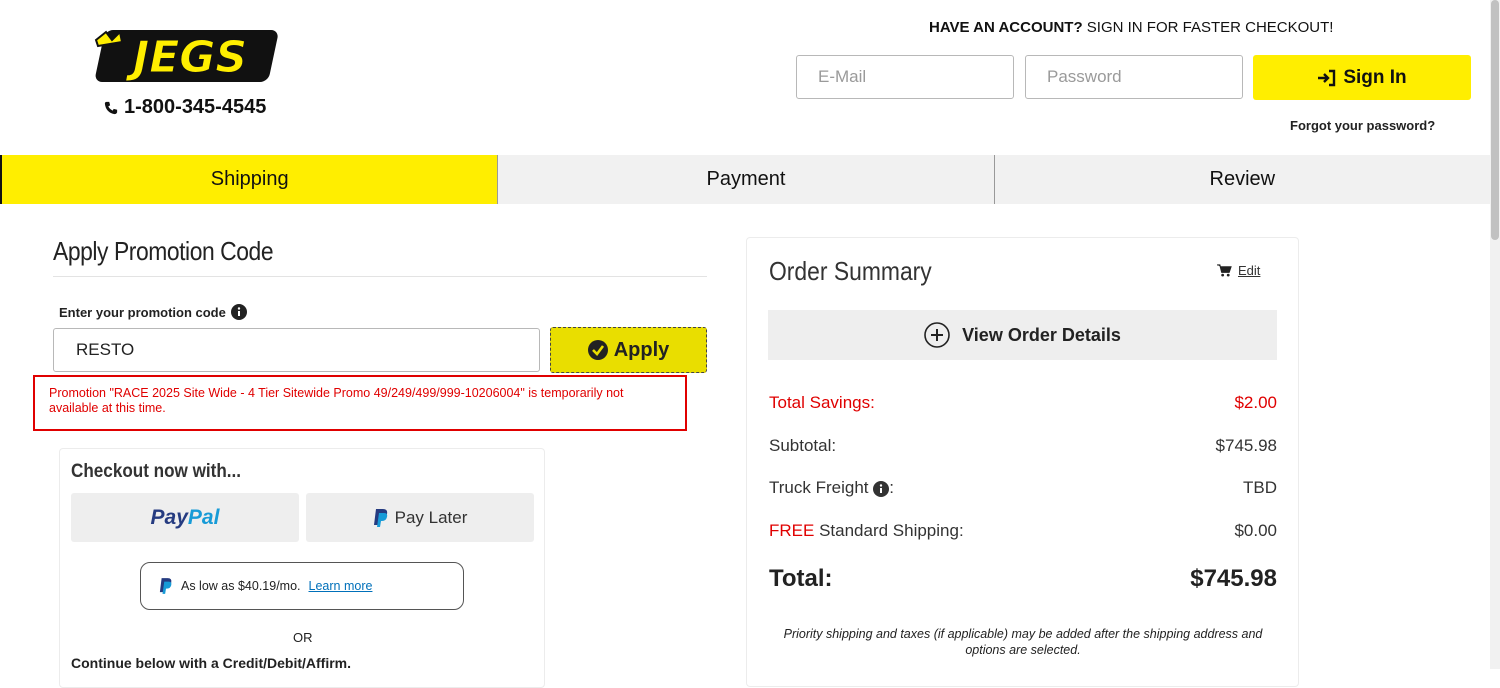  I want to click on promo-code-input, so click(296, 350).